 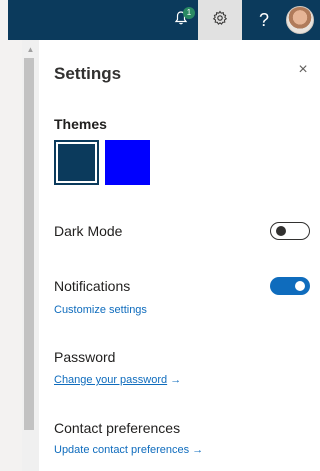 I want to click on notifications-button: 1, so click(x=181, y=20).